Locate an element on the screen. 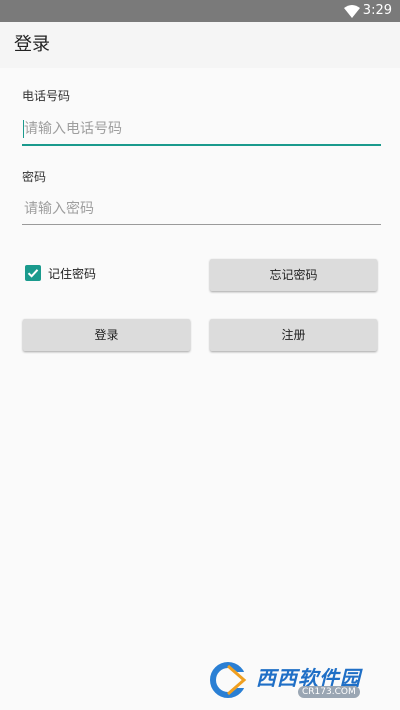 The width and height of the screenshot is (400, 710). watermark-url: CR173.COM is located at coordinates (329, 692).